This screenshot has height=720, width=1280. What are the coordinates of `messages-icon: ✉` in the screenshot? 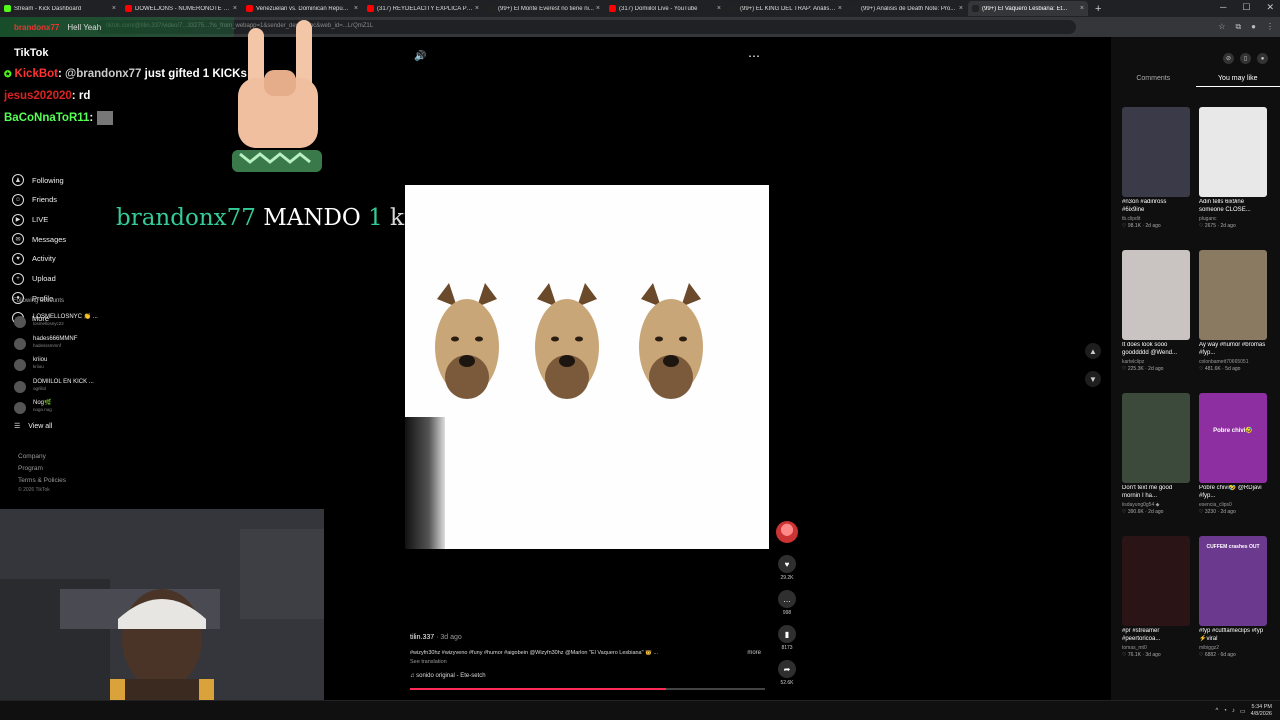 It's located at (18, 239).